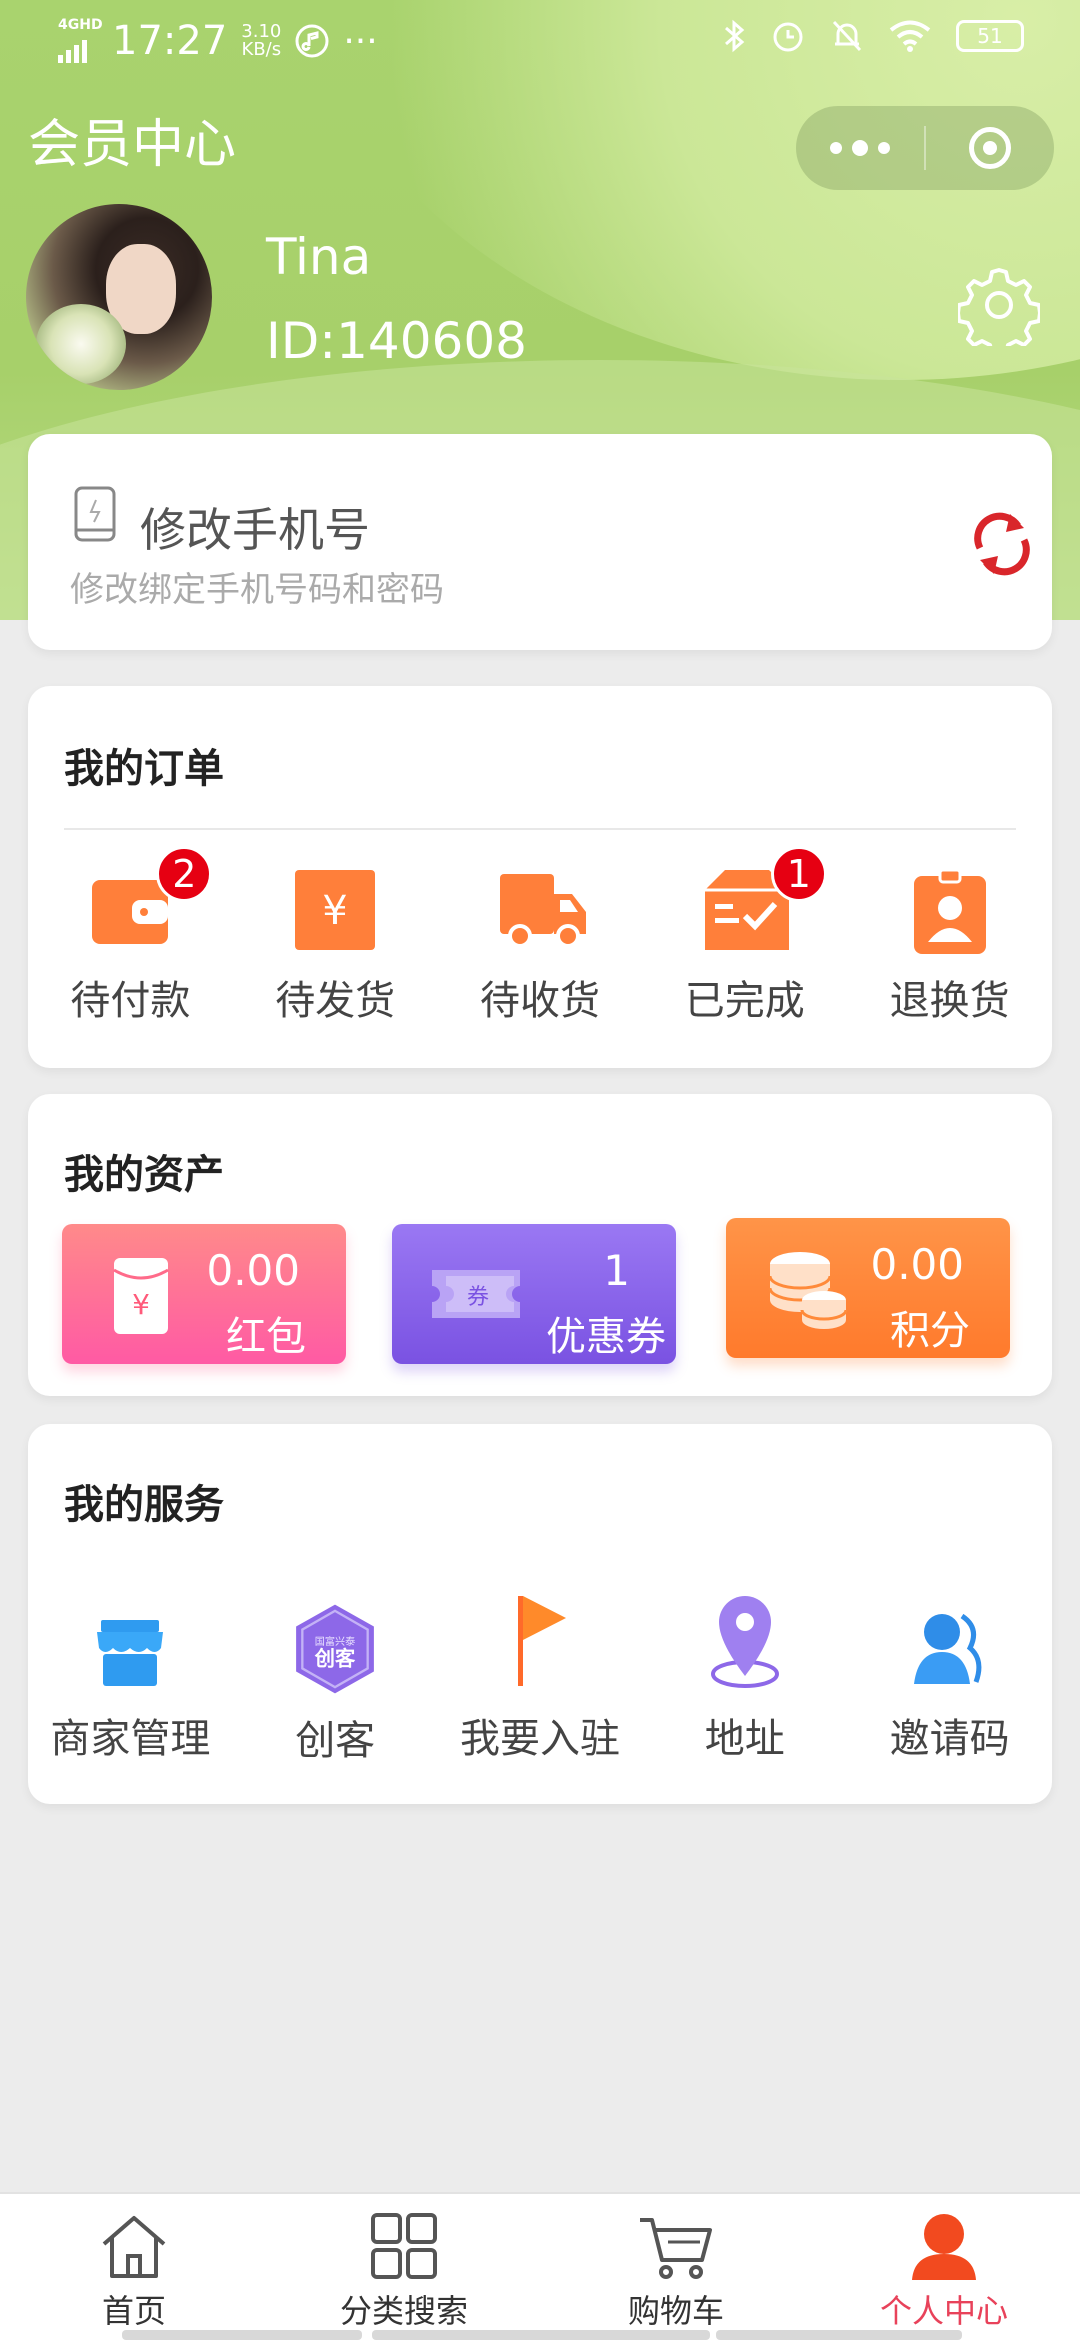  Describe the element at coordinates (335, 1001) in the screenshot. I see `order-label: 待发货` at that location.